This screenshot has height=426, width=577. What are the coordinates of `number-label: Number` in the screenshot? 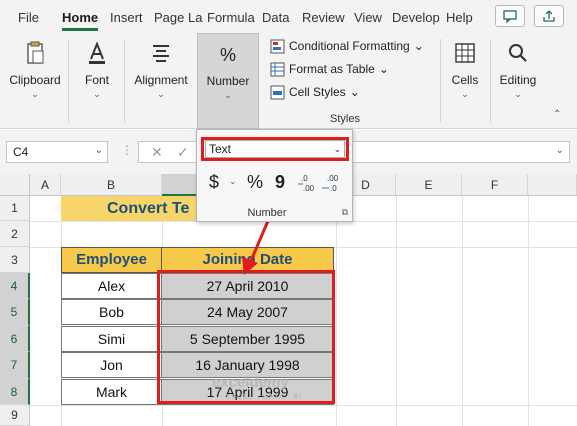 It's located at (228, 81).